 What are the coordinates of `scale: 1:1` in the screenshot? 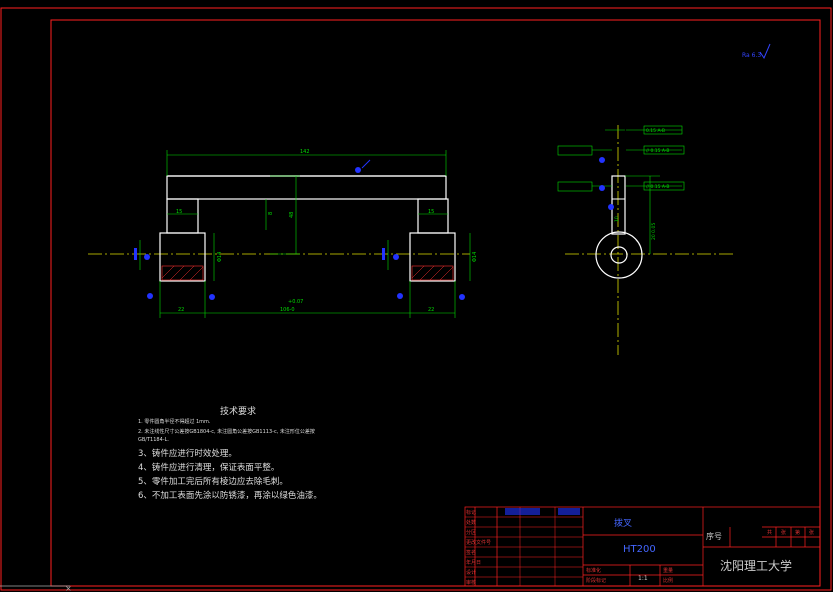 It's located at (643, 578).